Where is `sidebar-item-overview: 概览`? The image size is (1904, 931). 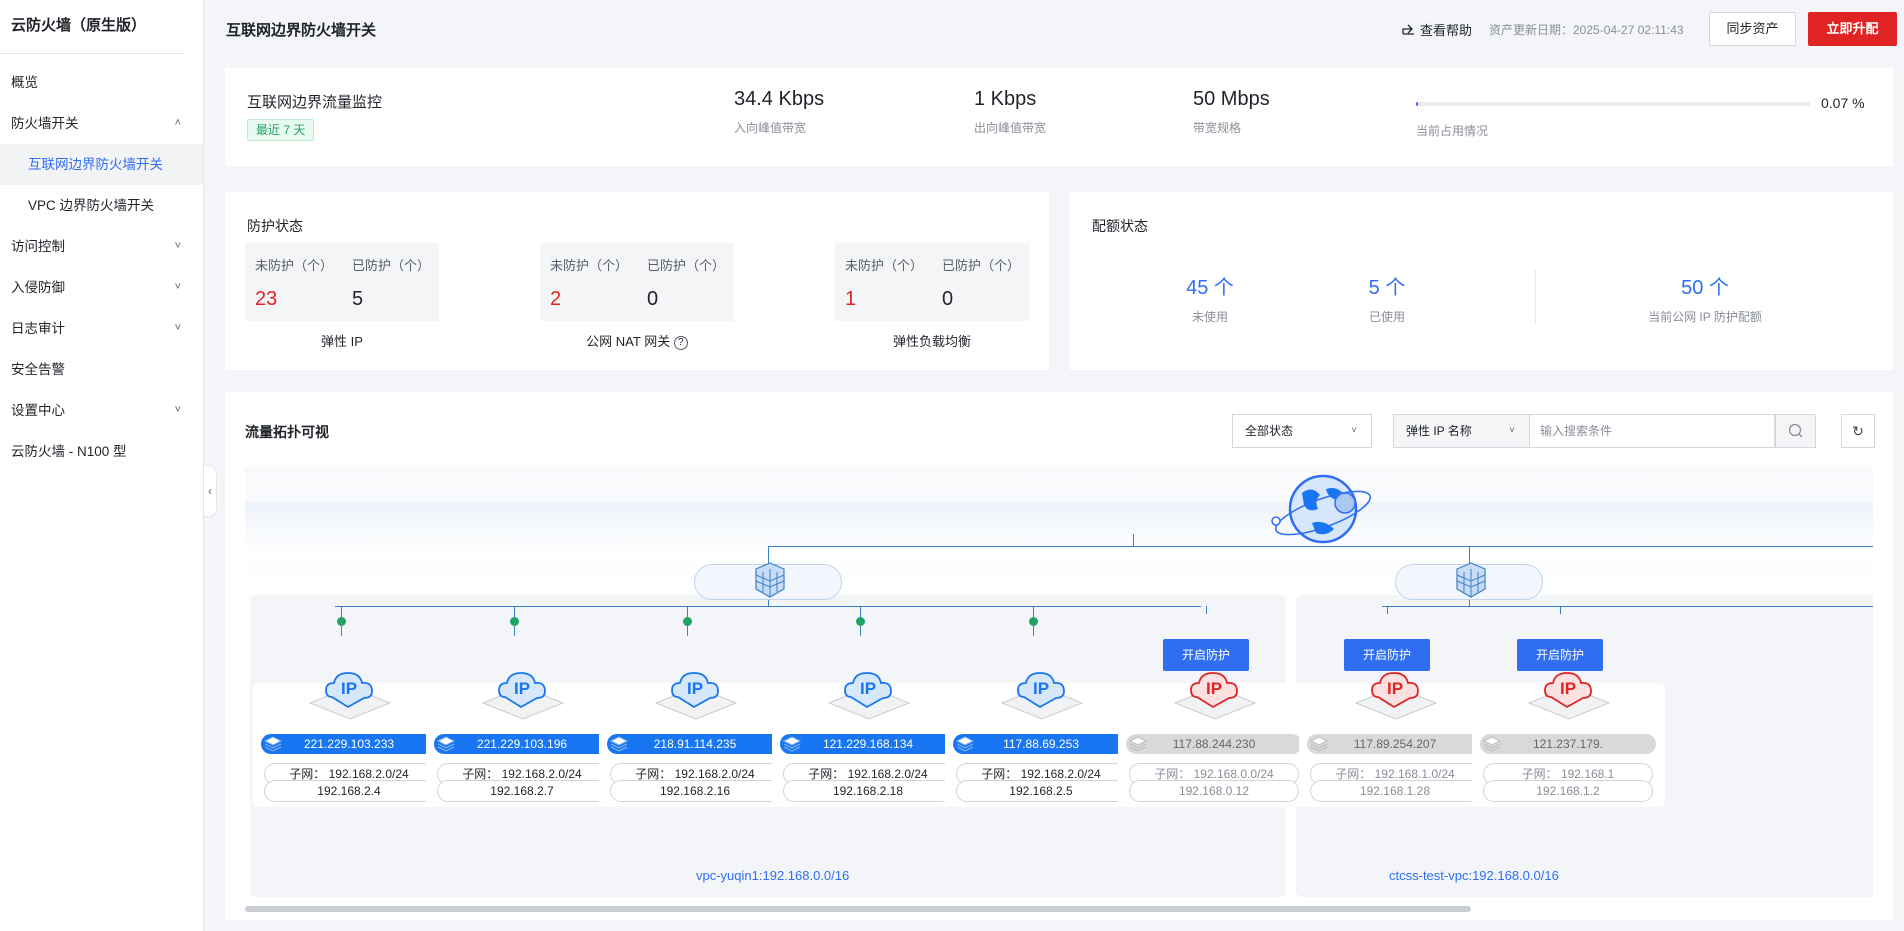 sidebar-item-overview: 概览 is located at coordinates (101, 82).